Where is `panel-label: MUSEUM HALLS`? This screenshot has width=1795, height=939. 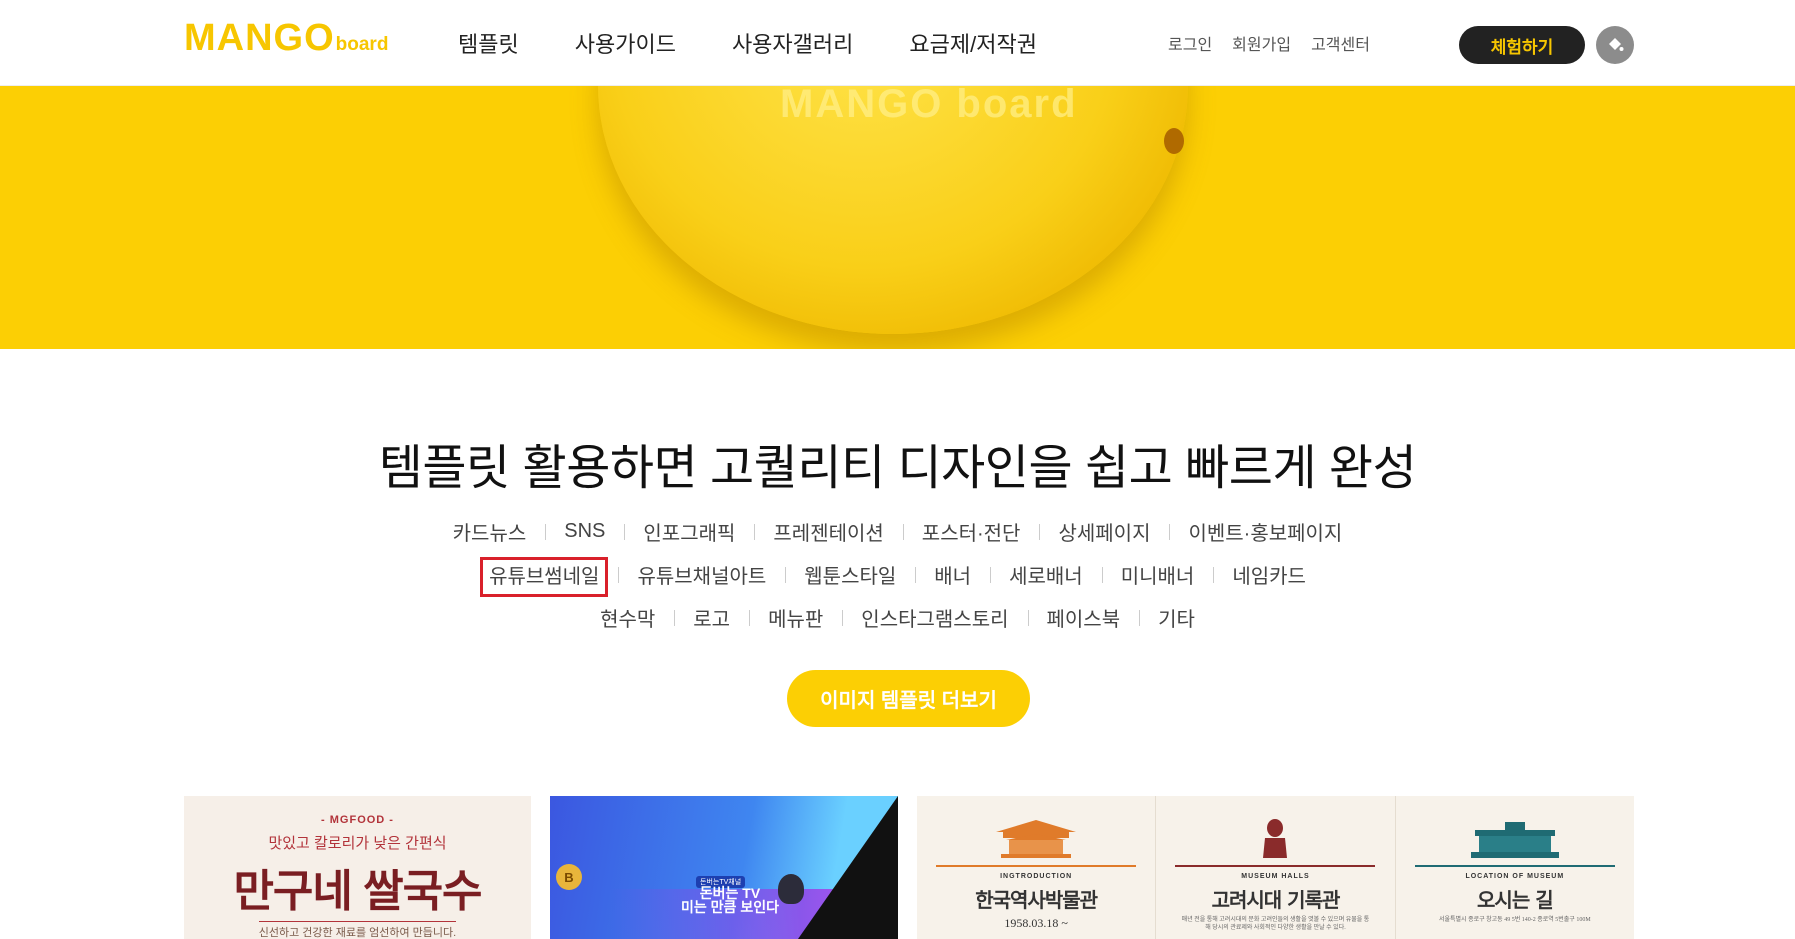 panel-label: MUSEUM HALLS is located at coordinates (1275, 876).